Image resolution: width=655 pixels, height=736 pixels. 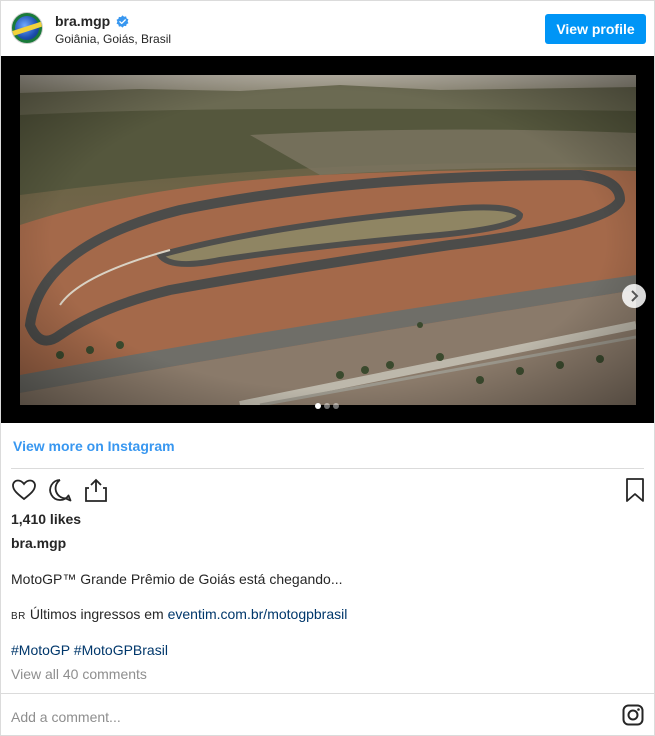 I want to click on heart-icon, so click(x=24, y=490).